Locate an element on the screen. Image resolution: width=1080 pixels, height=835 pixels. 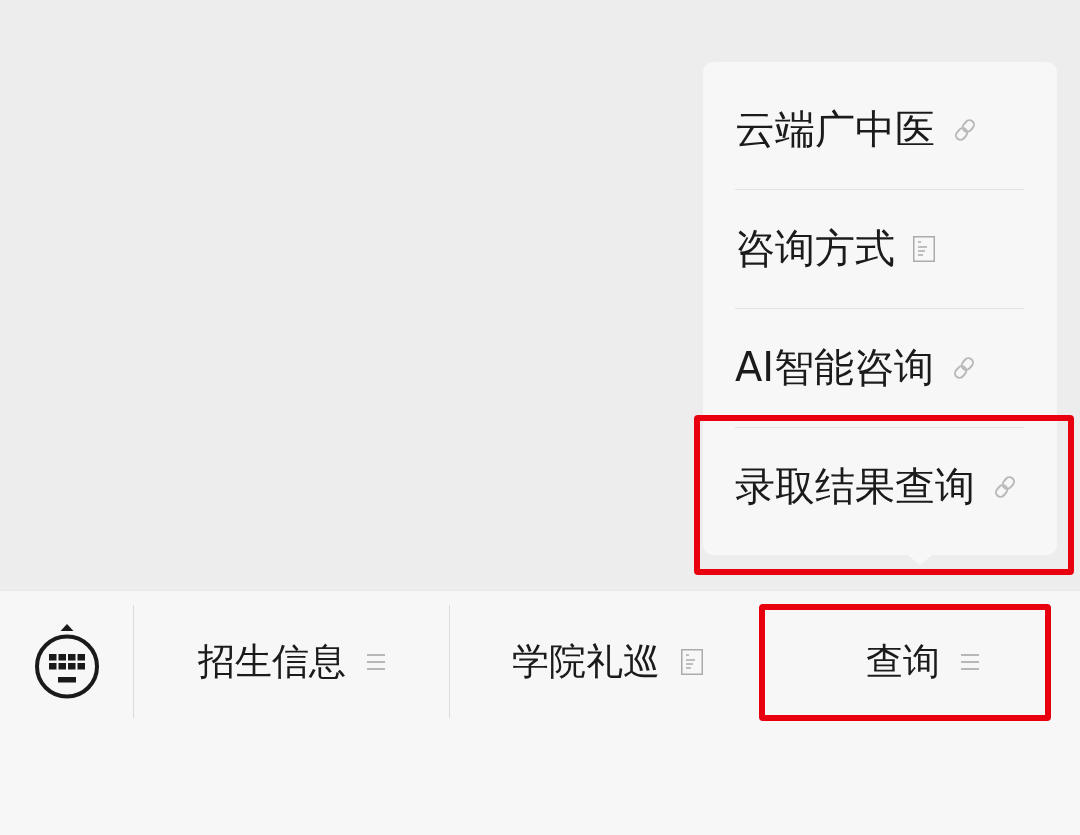
menu-tab: 学院礼巡 is located at coordinates (607, 661).